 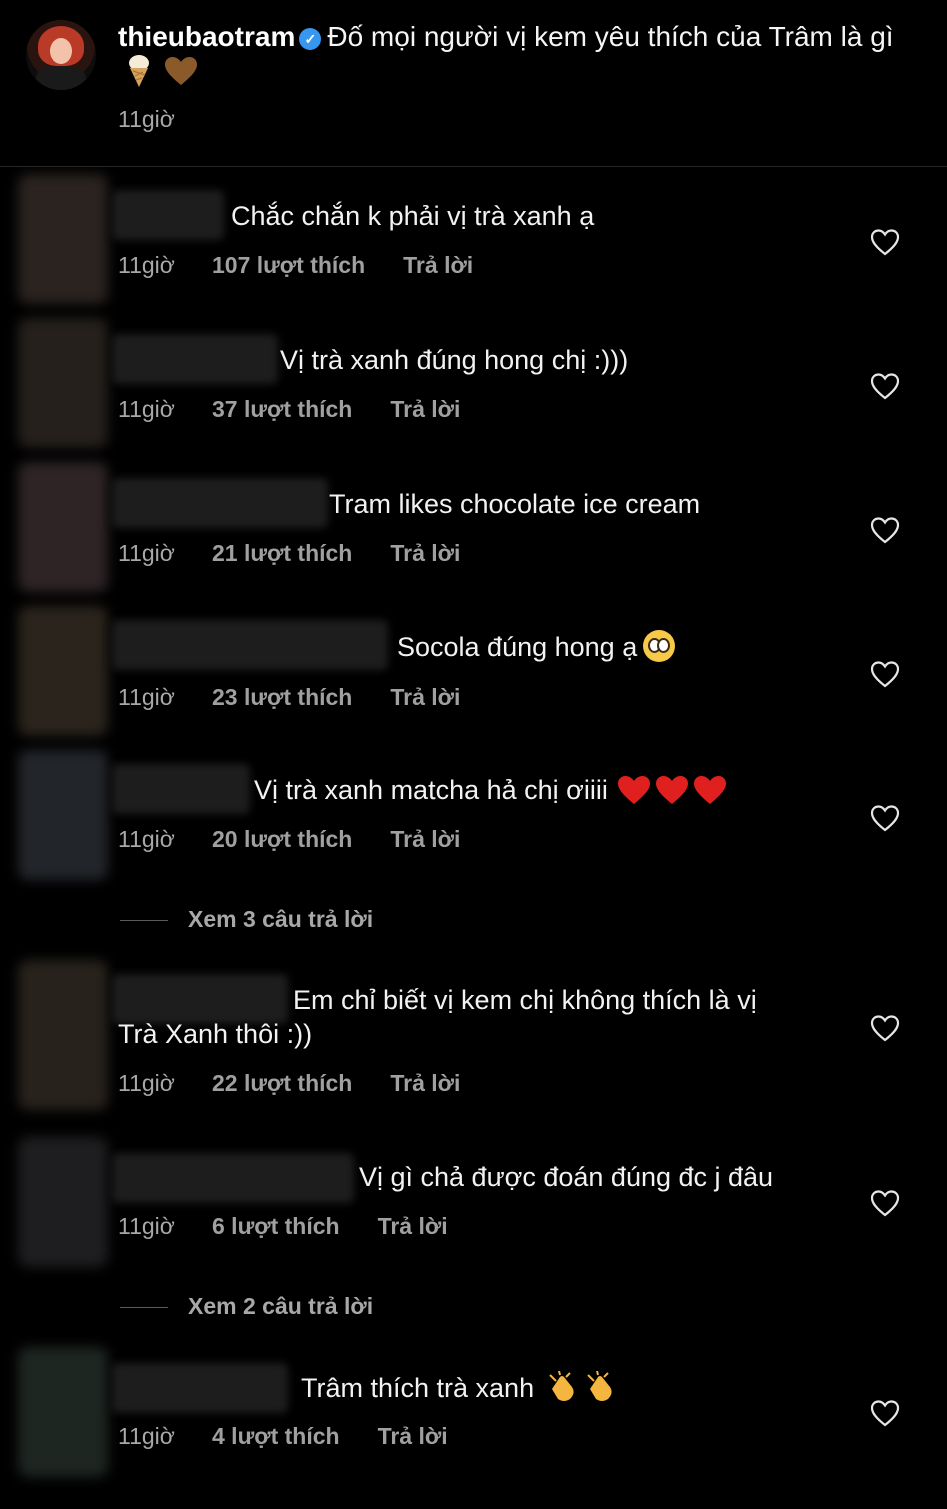 I want to click on comment-text: Tram likes chocolate ice cream, so click(x=515, y=504).